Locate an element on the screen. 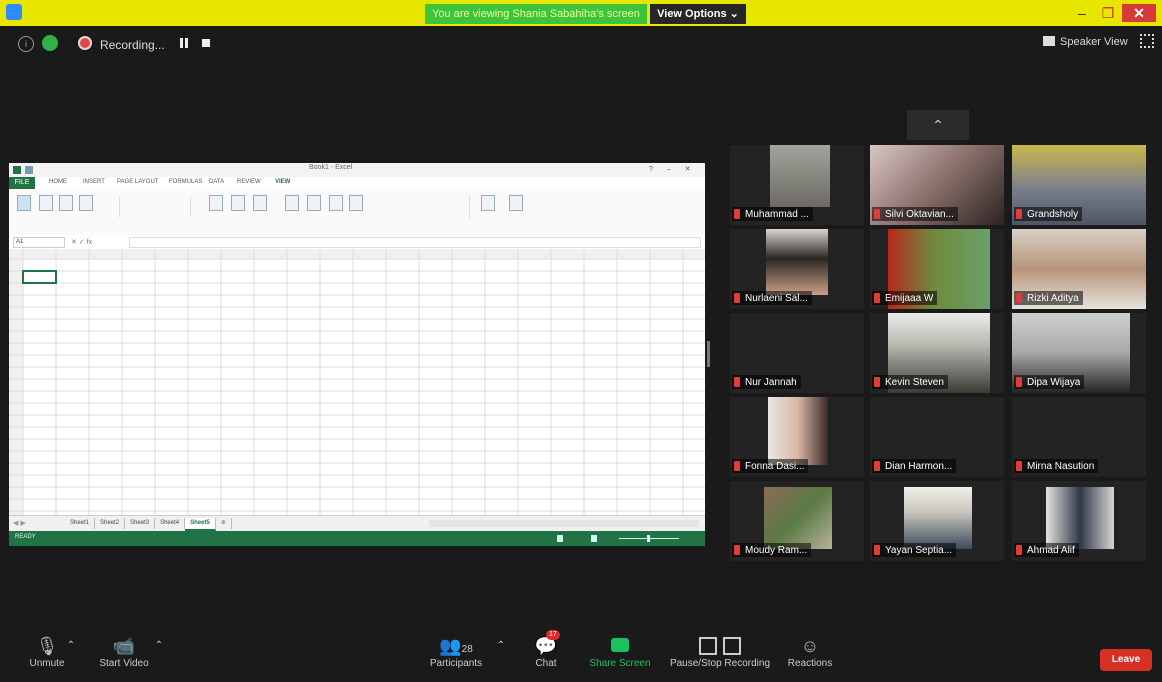 Image resolution: width=1162 pixels, height=682 pixels. save-icon is located at coordinates (29, 170).